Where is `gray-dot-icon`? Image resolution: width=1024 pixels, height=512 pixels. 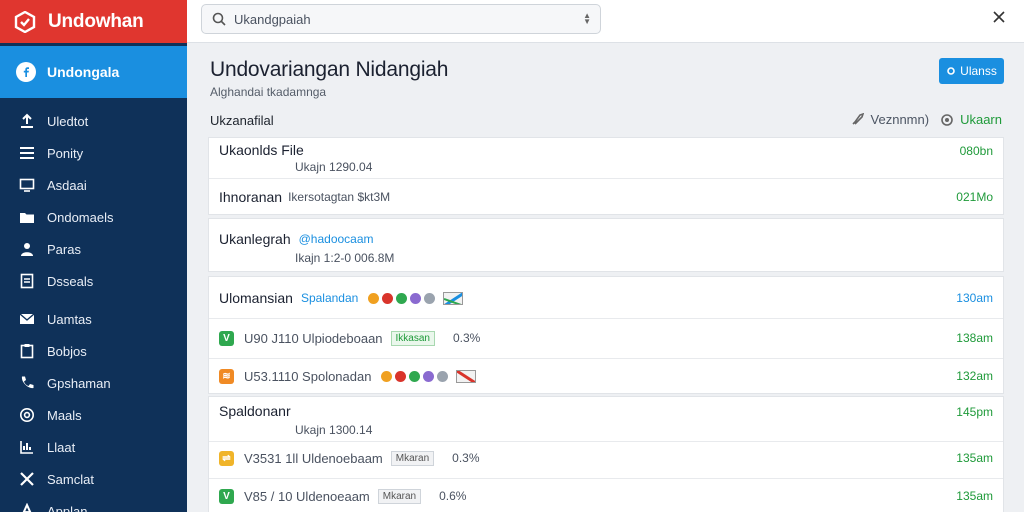 gray-dot-icon is located at coordinates (430, 298).